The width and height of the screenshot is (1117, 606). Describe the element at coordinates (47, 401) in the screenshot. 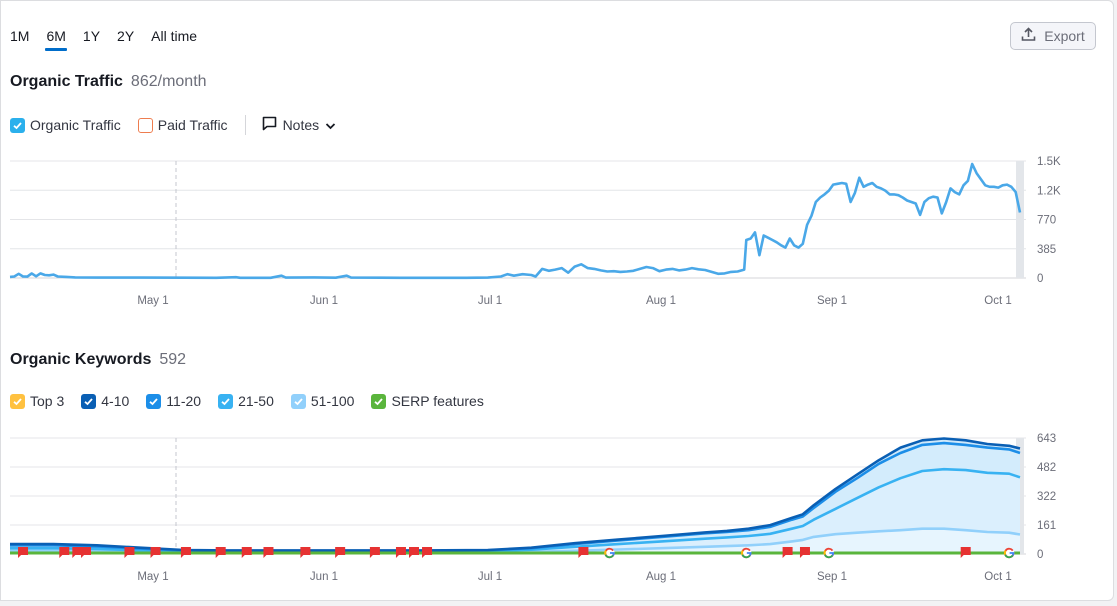

I see `legend-label: Top 3` at that location.